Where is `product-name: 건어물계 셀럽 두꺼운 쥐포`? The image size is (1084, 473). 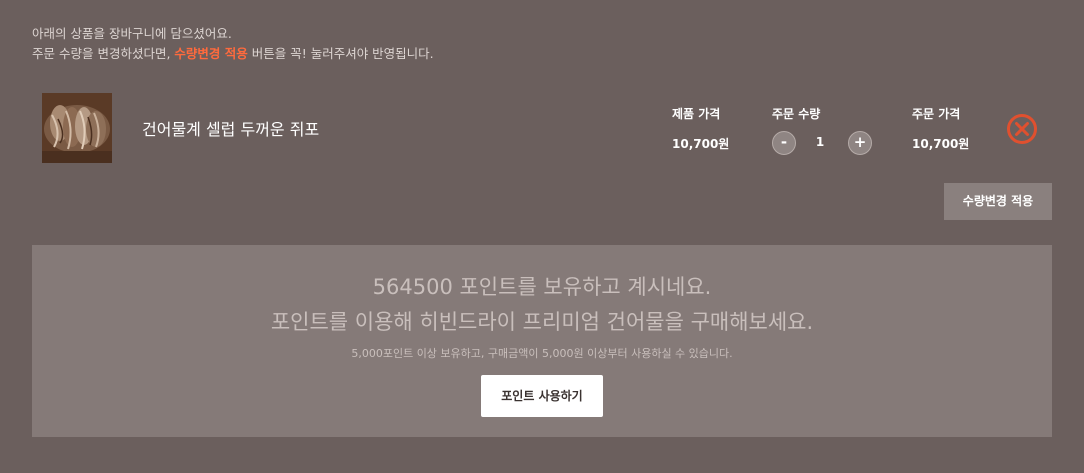 product-name: 건어물계 셀럽 두꺼운 쥐포 is located at coordinates (230, 128).